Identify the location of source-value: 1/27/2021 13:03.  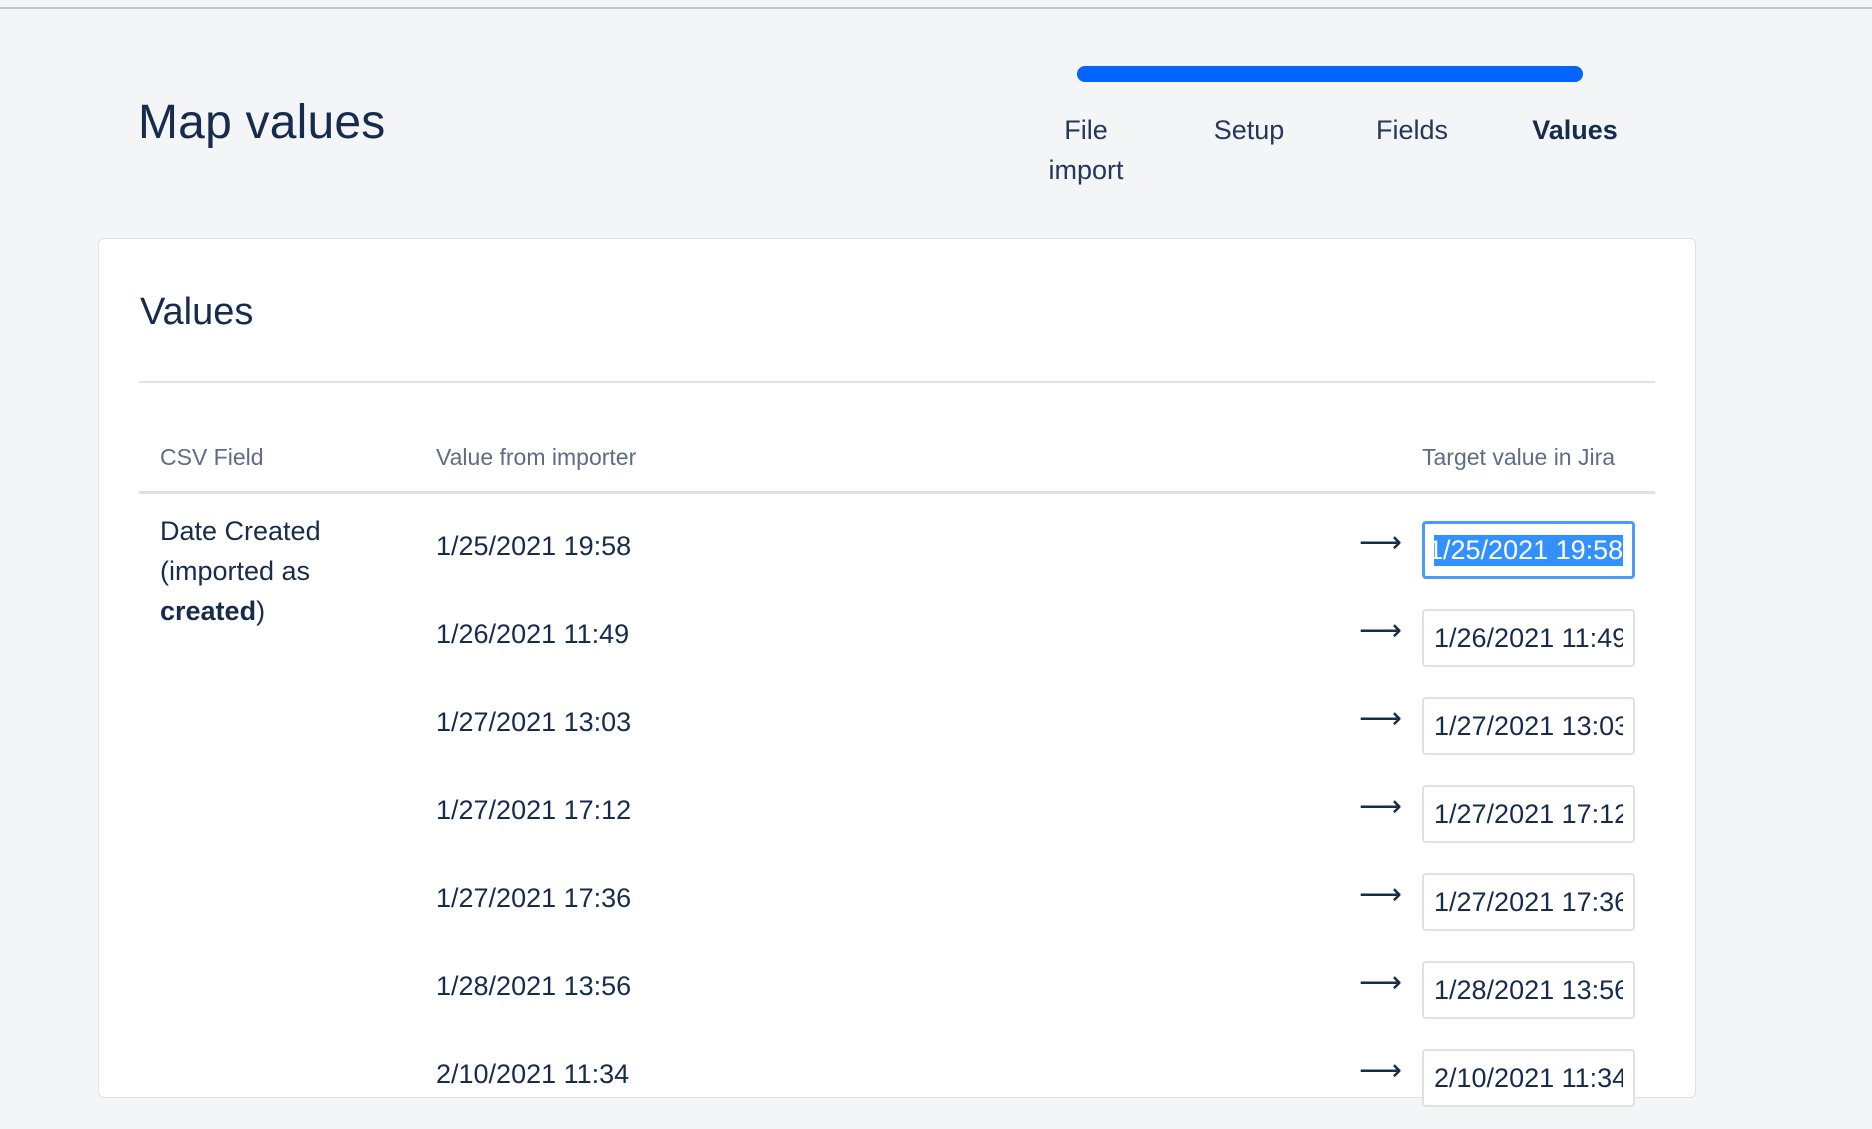
(534, 722).